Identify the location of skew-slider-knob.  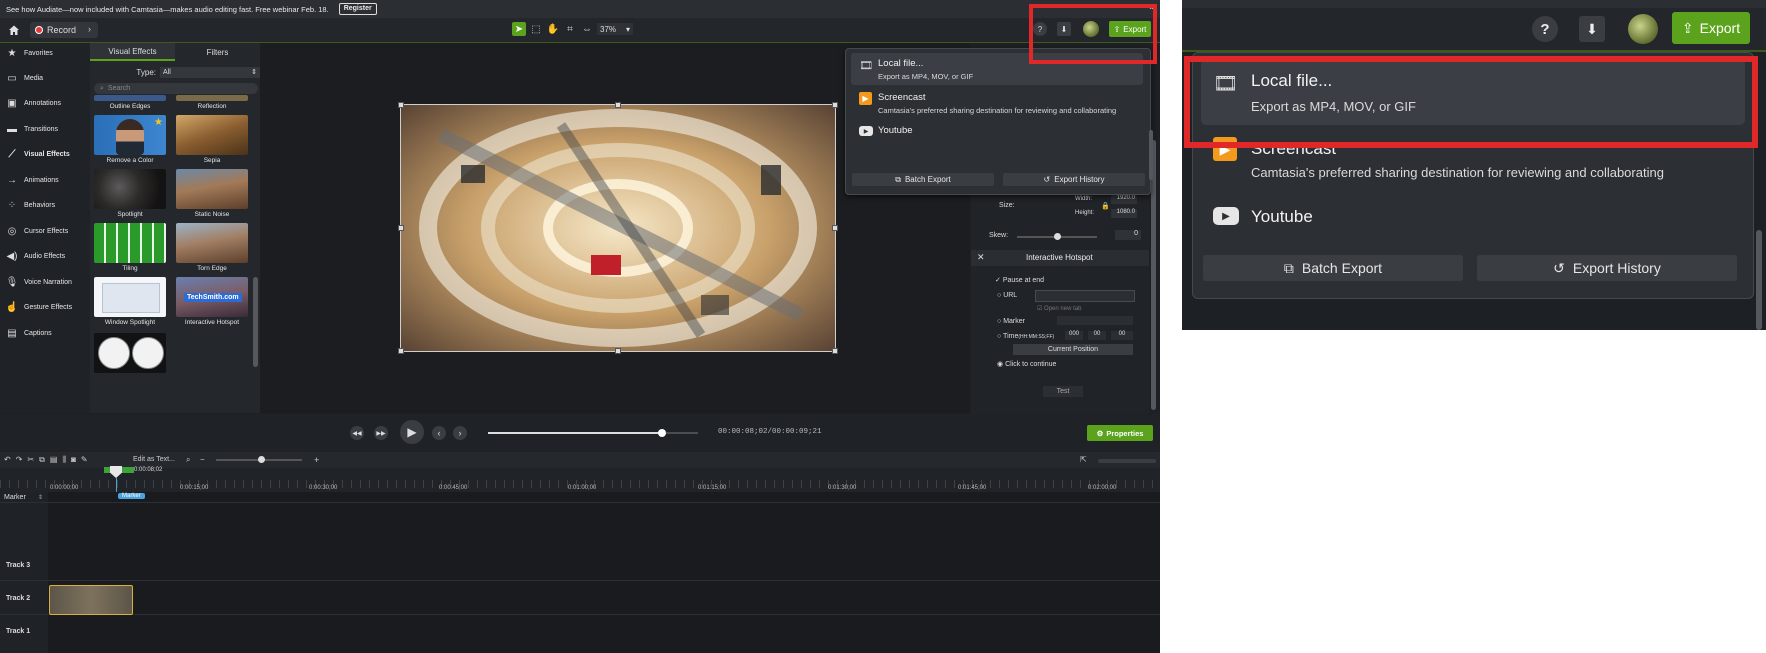
(1057, 236).